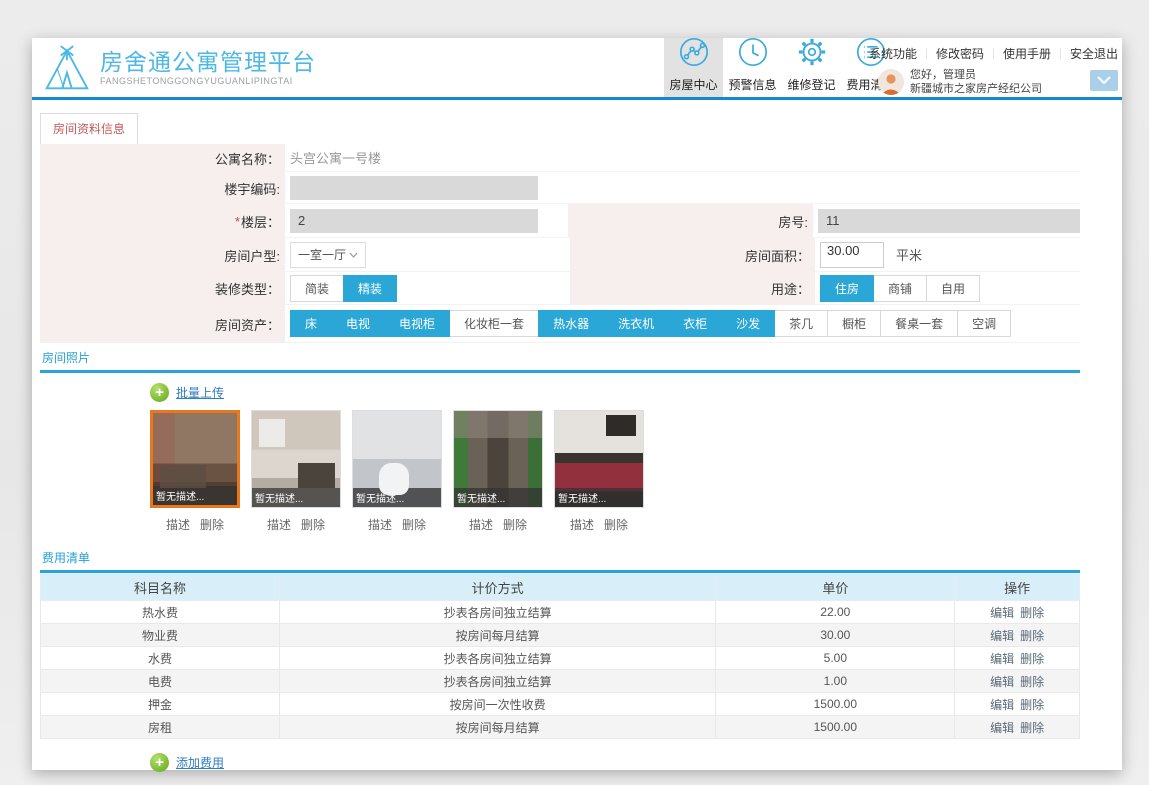  I want to click on asset-washer: 洗衣机, so click(636, 323).